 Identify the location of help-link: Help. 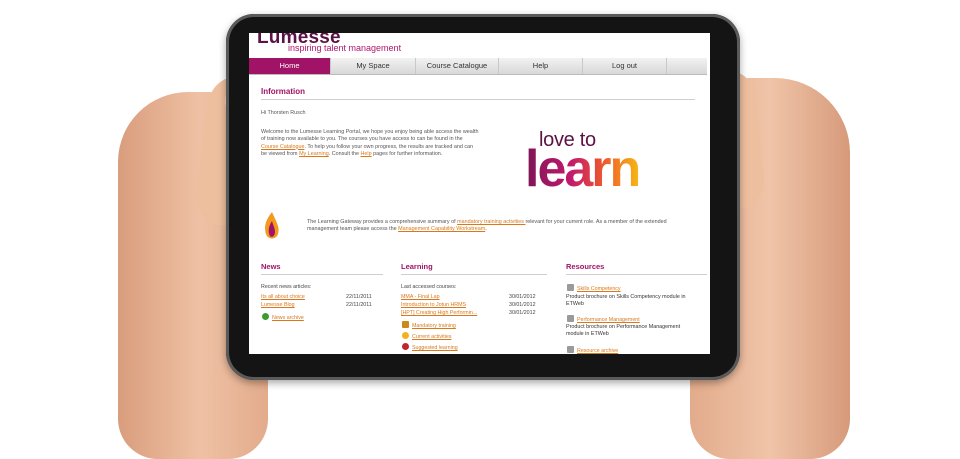
(366, 154).